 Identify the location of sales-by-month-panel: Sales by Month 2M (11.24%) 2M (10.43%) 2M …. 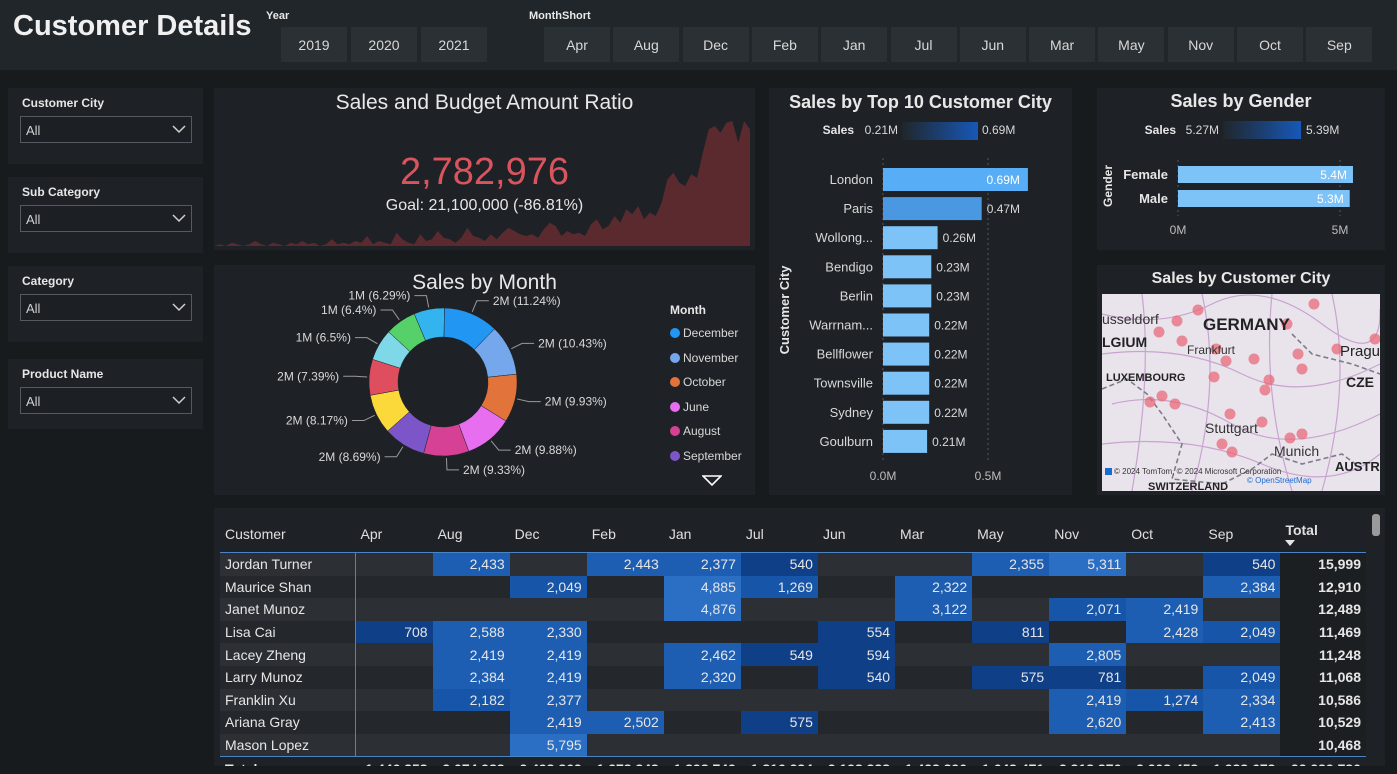
(484, 380).